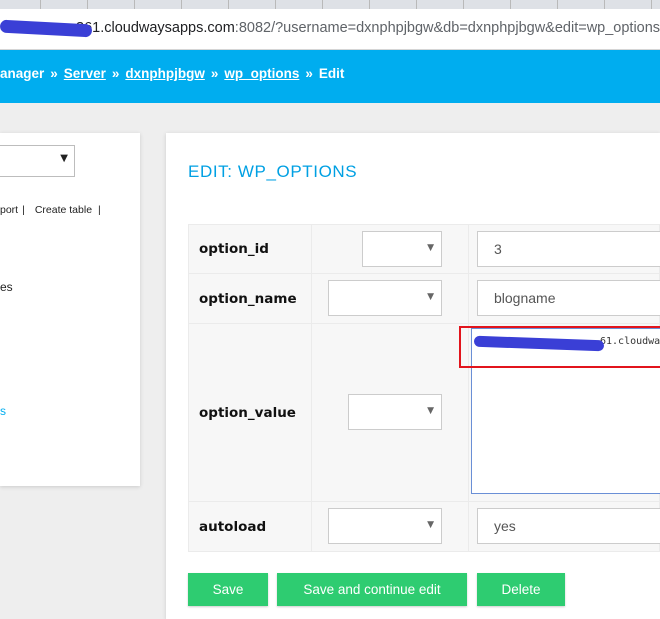  I want to click on sidebar-text: es, so click(6, 287).